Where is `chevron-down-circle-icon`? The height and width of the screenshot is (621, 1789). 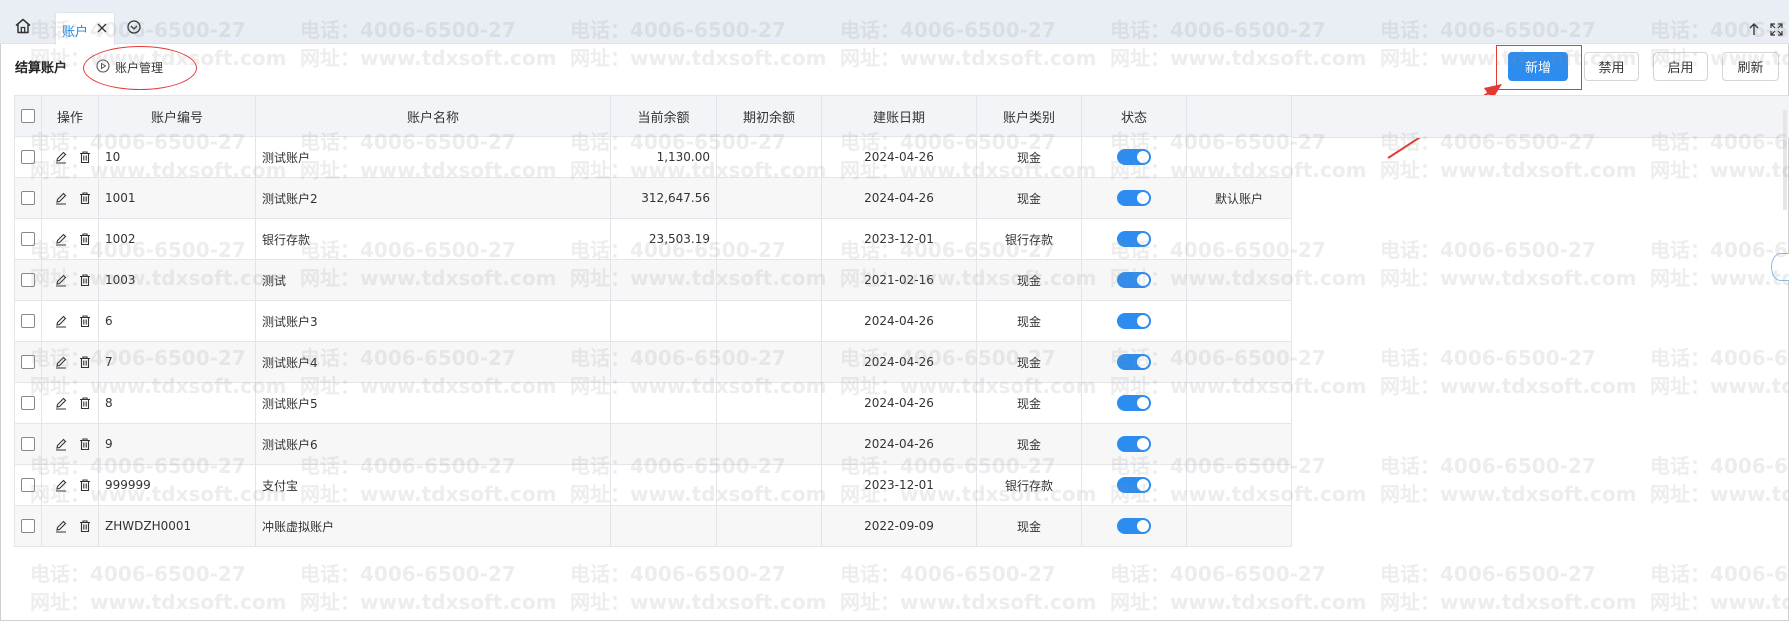
chevron-down-circle-icon is located at coordinates (134, 27).